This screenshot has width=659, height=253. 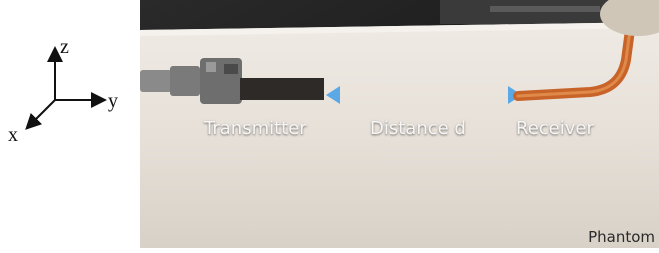 I want to click on transmitter-probe, so click(x=282, y=89).